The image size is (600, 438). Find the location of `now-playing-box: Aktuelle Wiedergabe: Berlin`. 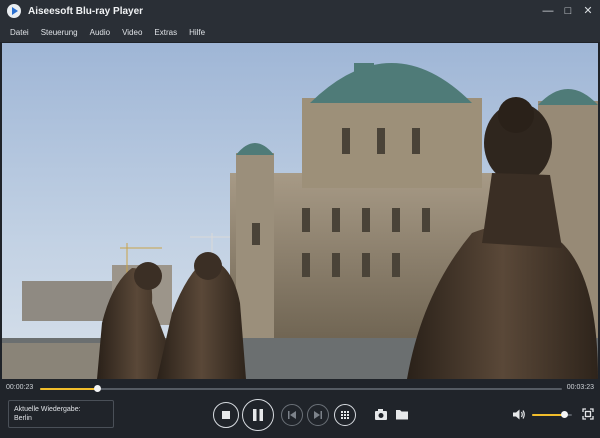

now-playing-box: Aktuelle Wiedergabe: Berlin is located at coordinates (61, 414).